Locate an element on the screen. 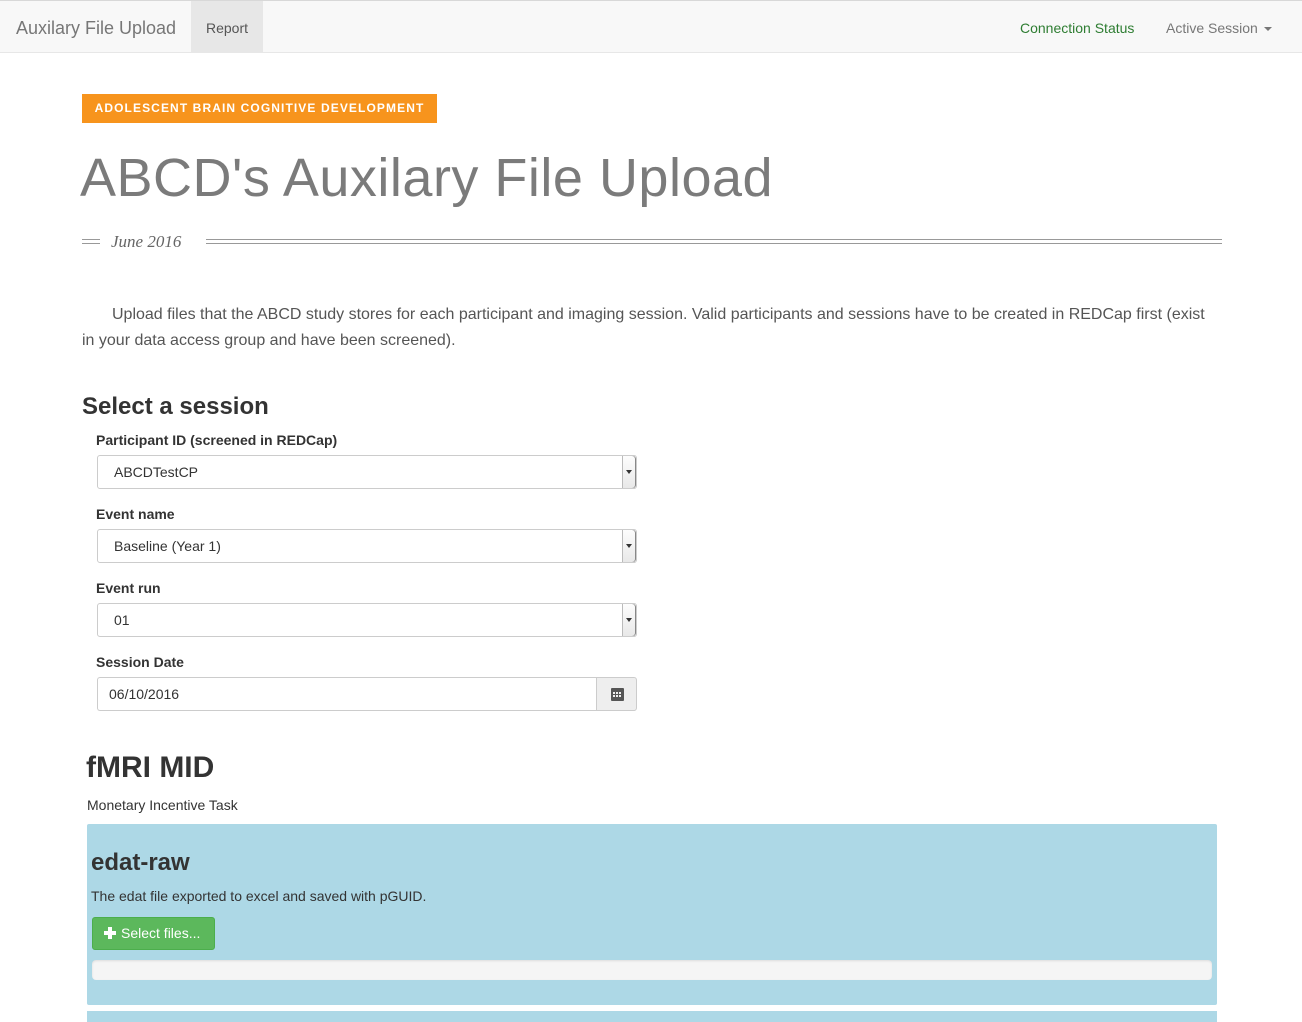  upload-panel-title: edat-raw is located at coordinates (140, 862).